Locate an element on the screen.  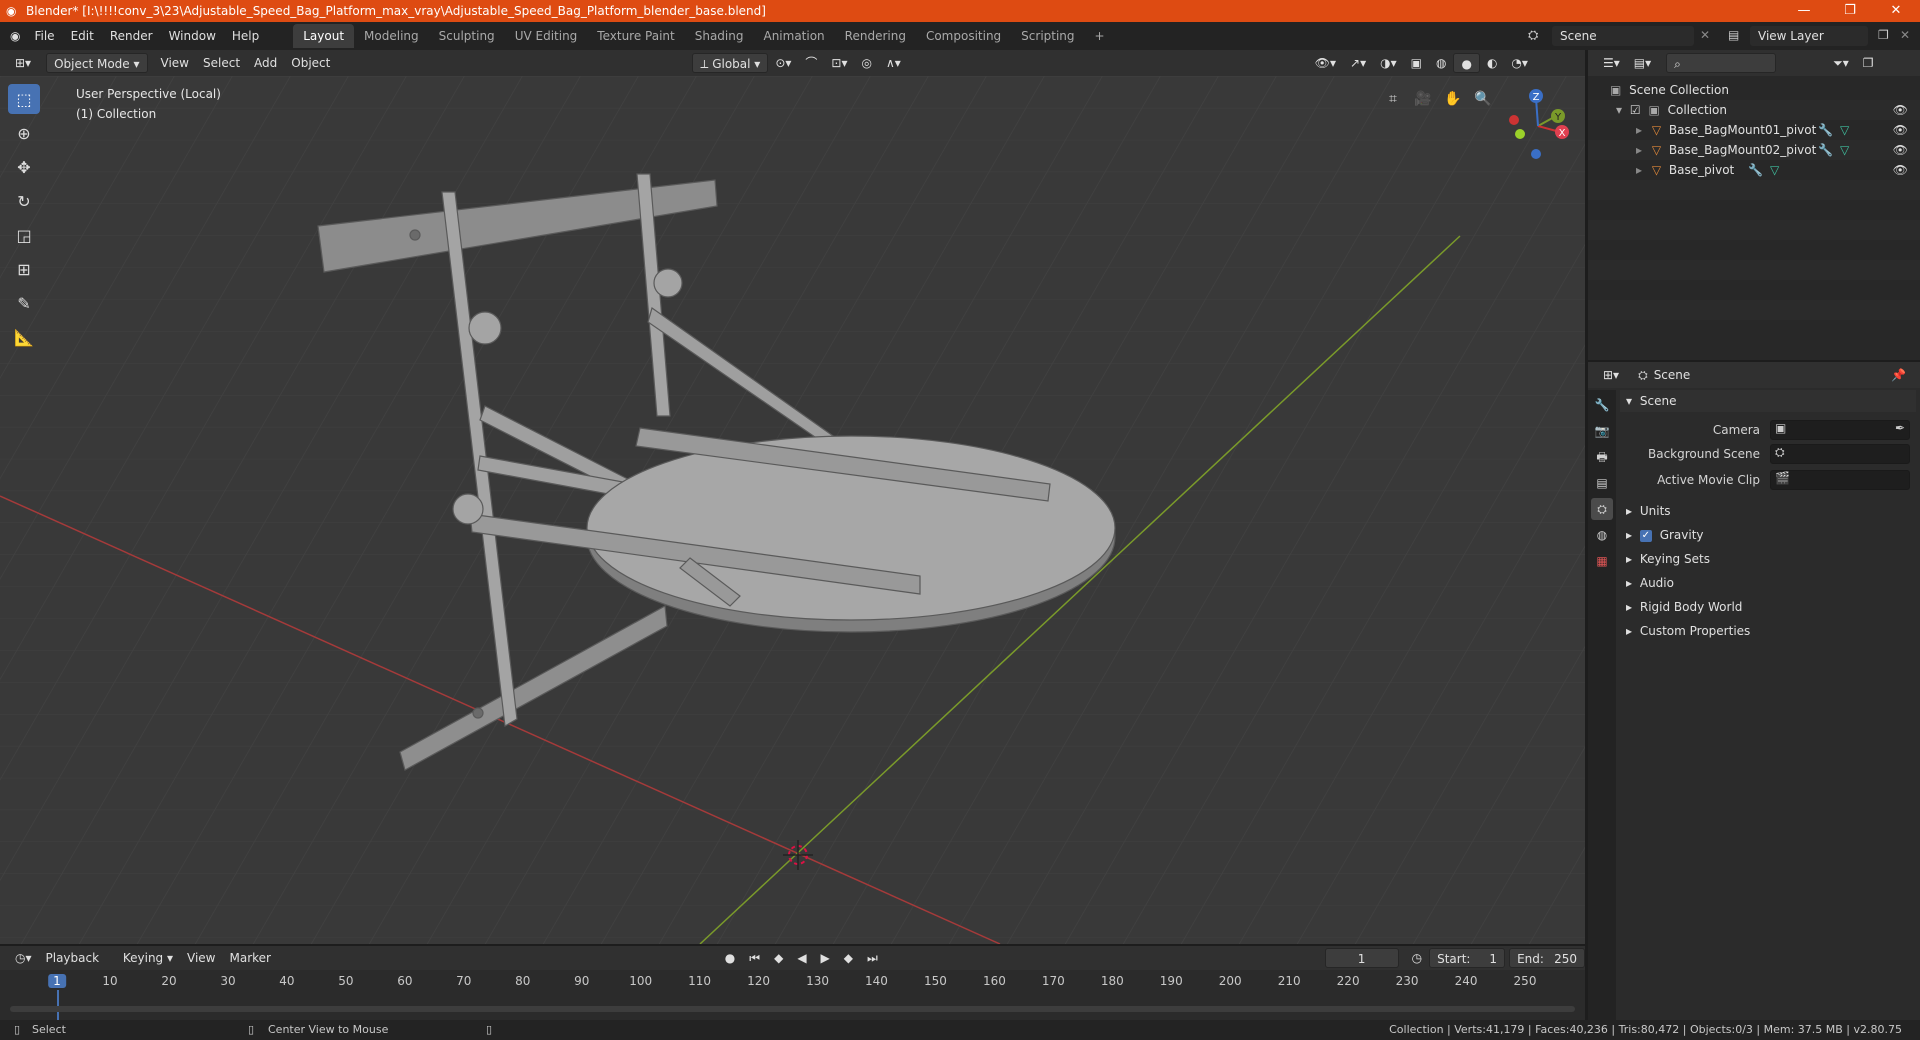
transform-orientation-dropdown: ⟂ Global ▾ is located at coordinates (730, 63).